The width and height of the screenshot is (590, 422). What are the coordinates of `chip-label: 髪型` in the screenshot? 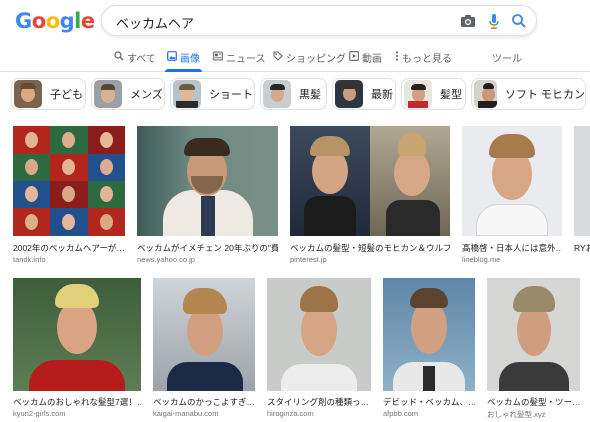 It's located at (451, 95).